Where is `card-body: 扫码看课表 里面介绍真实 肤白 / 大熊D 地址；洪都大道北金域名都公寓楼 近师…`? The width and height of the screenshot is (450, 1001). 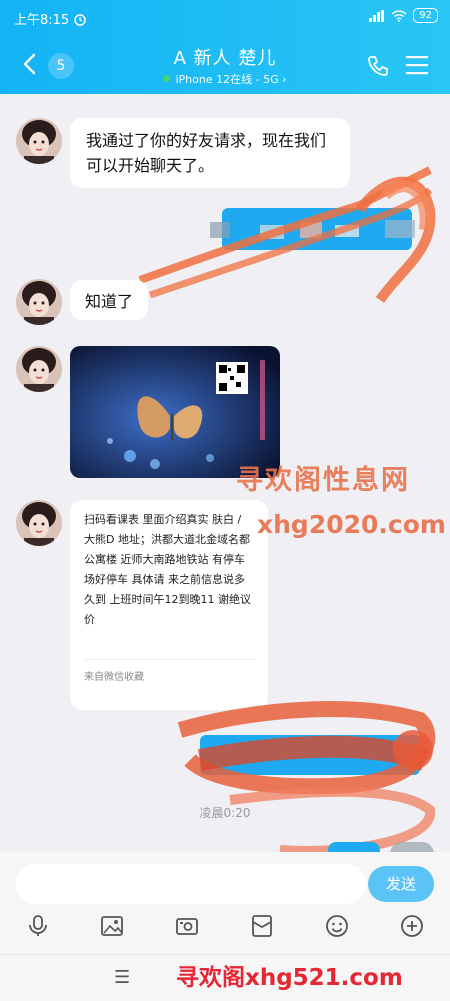 card-body: 扫码看课表 里面介绍真实 肤白 / 大熊D 地址；洪都大道北金域名都公寓楼 近师… is located at coordinates (167, 569).